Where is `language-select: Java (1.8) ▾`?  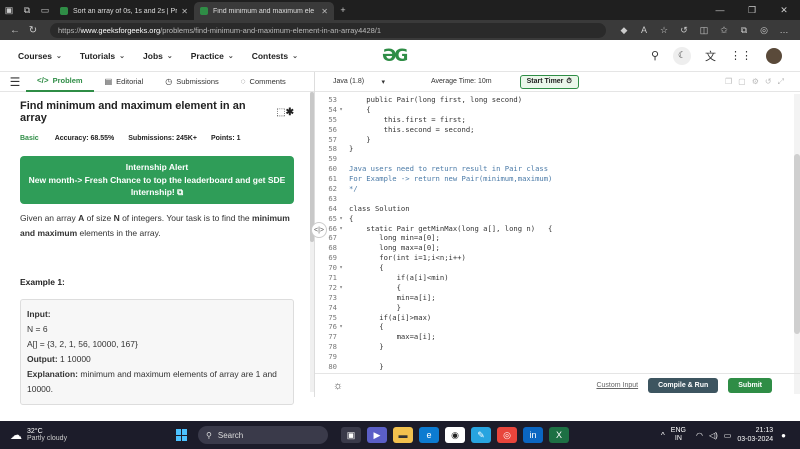
language-select: Java (1.8) ▾ is located at coordinates (359, 82).